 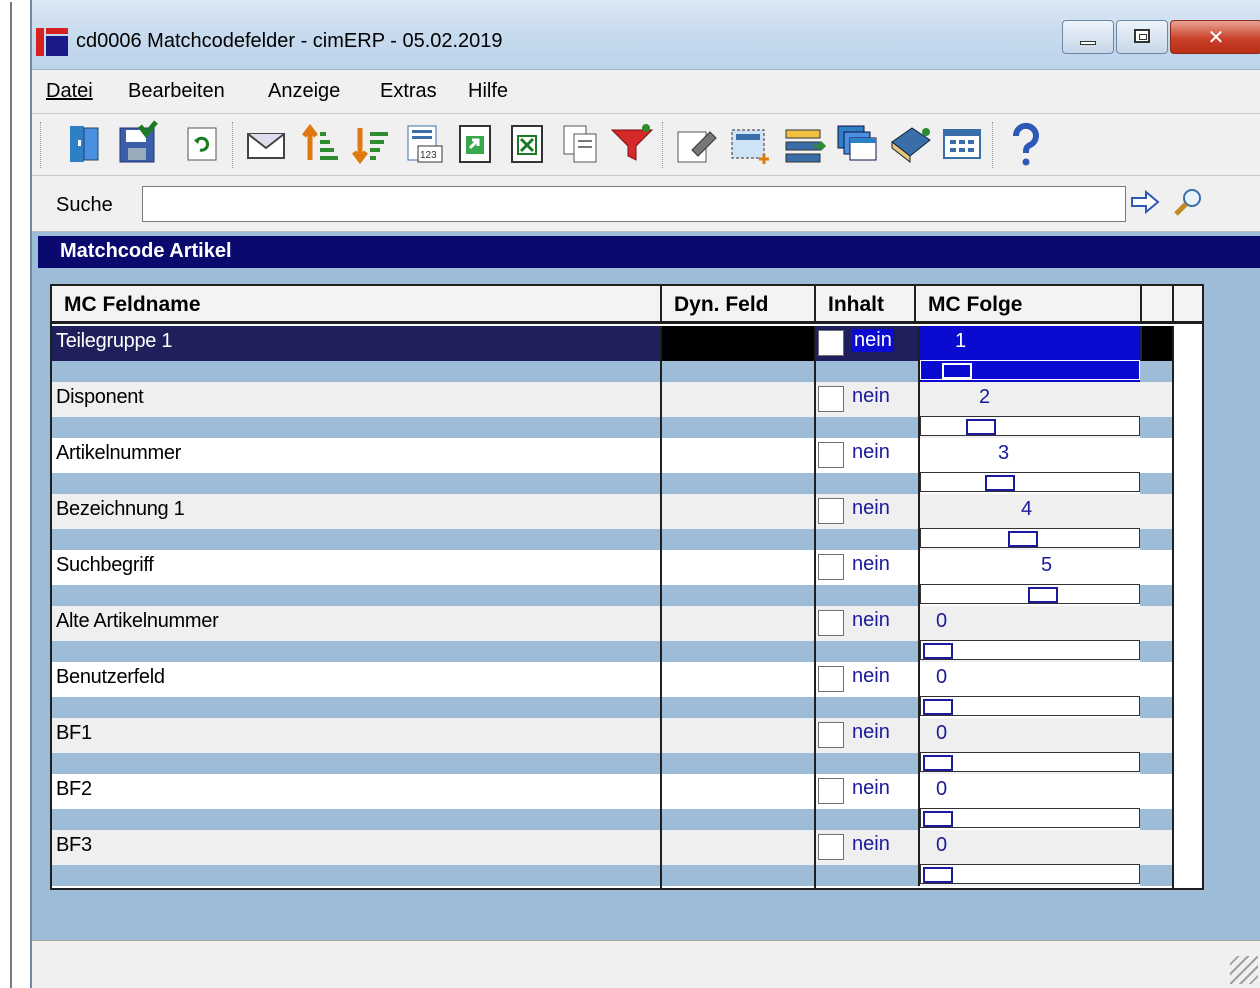 What do you see at coordinates (1029, 522) in the screenshot?
I see `mc-folge-cell: 4` at bounding box center [1029, 522].